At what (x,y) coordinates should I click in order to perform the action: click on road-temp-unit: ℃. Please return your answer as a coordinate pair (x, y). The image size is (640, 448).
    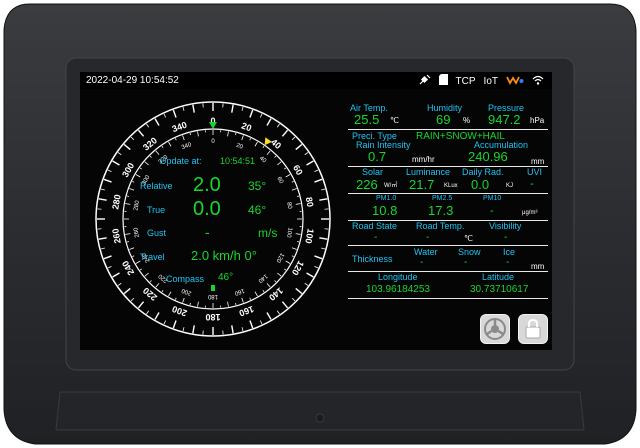
    Looking at the image, I should click on (468, 238).